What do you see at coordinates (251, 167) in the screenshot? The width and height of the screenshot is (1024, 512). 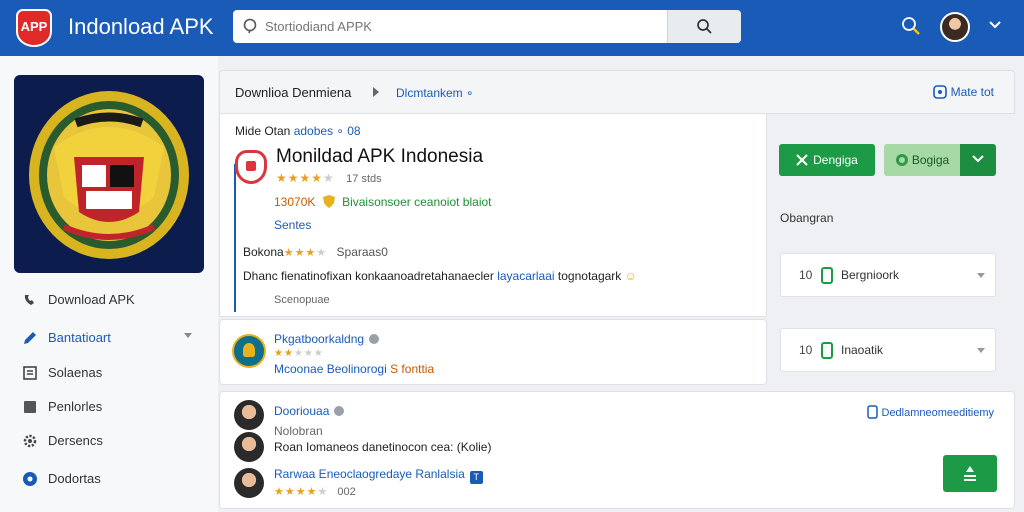 I see `app-icon` at bounding box center [251, 167].